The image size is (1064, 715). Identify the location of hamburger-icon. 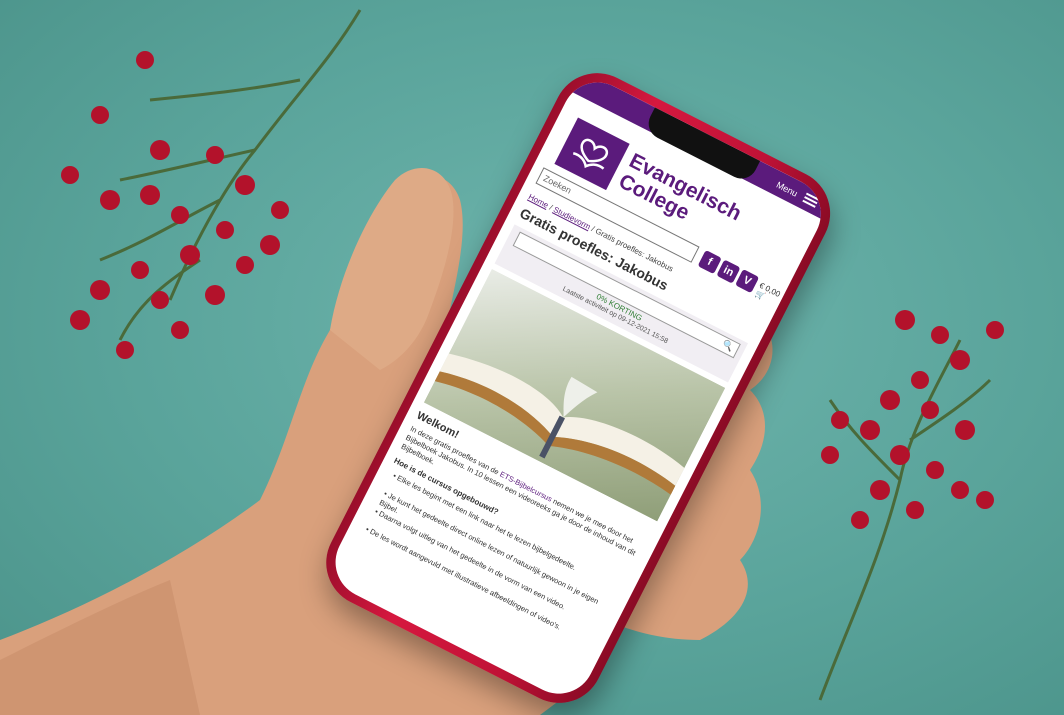
(811, 200).